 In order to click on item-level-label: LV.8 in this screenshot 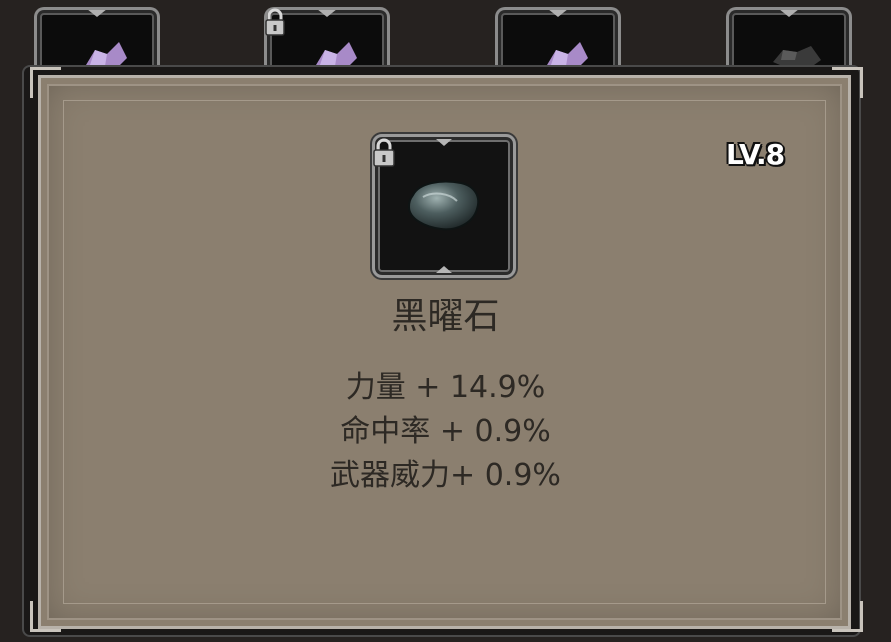, I will do `click(755, 154)`.